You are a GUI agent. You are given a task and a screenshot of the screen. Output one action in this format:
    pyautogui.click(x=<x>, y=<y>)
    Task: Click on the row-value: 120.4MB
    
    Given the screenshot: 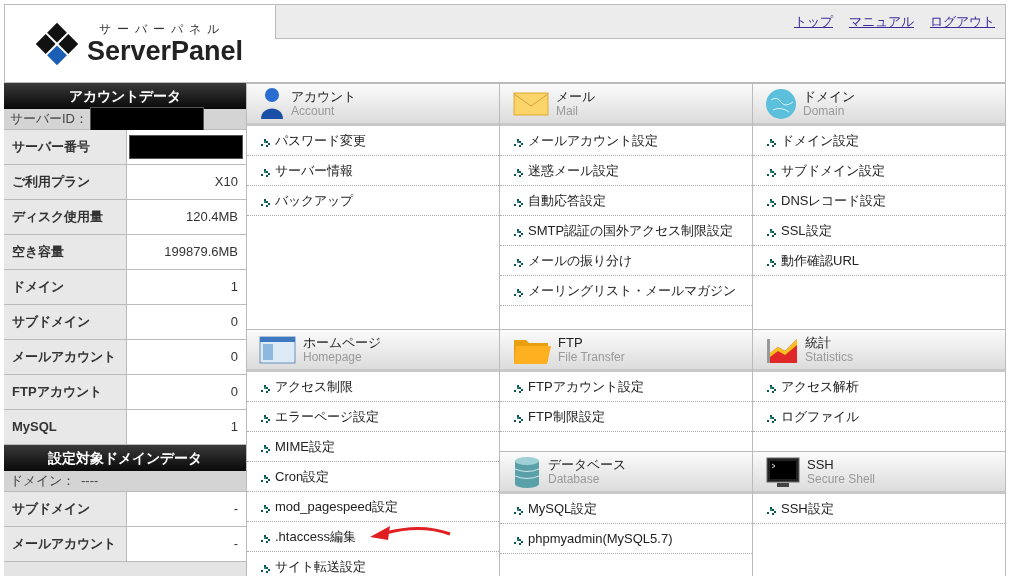 What is the action you would take?
    pyautogui.click(x=186, y=217)
    